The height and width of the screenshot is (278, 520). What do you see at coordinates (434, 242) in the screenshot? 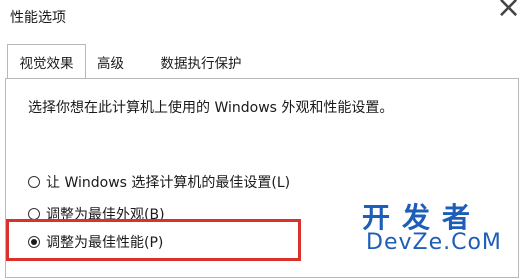
I see `watermark-domain: DevZe.CoM` at bounding box center [434, 242].